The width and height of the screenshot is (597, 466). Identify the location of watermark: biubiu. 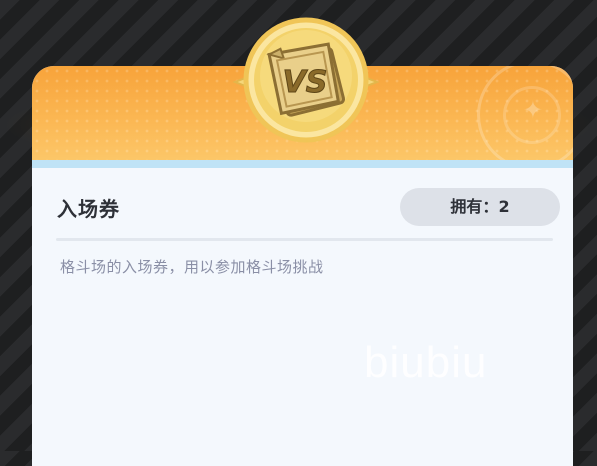
(426, 362).